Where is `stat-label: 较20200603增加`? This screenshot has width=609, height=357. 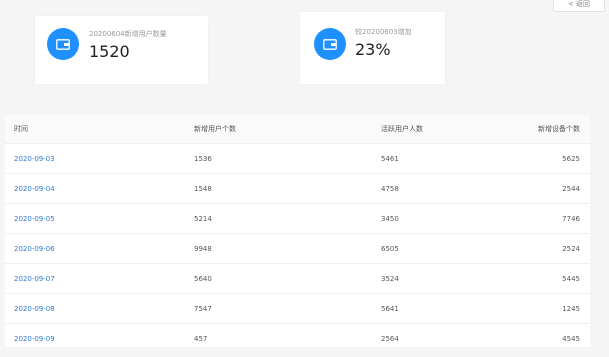
stat-label: 较20200603增加 is located at coordinates (383, 32).